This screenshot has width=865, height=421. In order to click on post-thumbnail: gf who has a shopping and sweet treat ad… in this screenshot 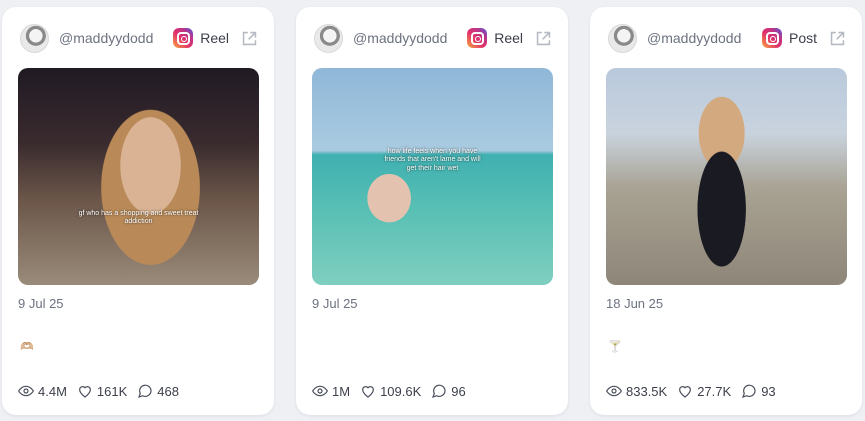, I will do `click(138, 176)`.